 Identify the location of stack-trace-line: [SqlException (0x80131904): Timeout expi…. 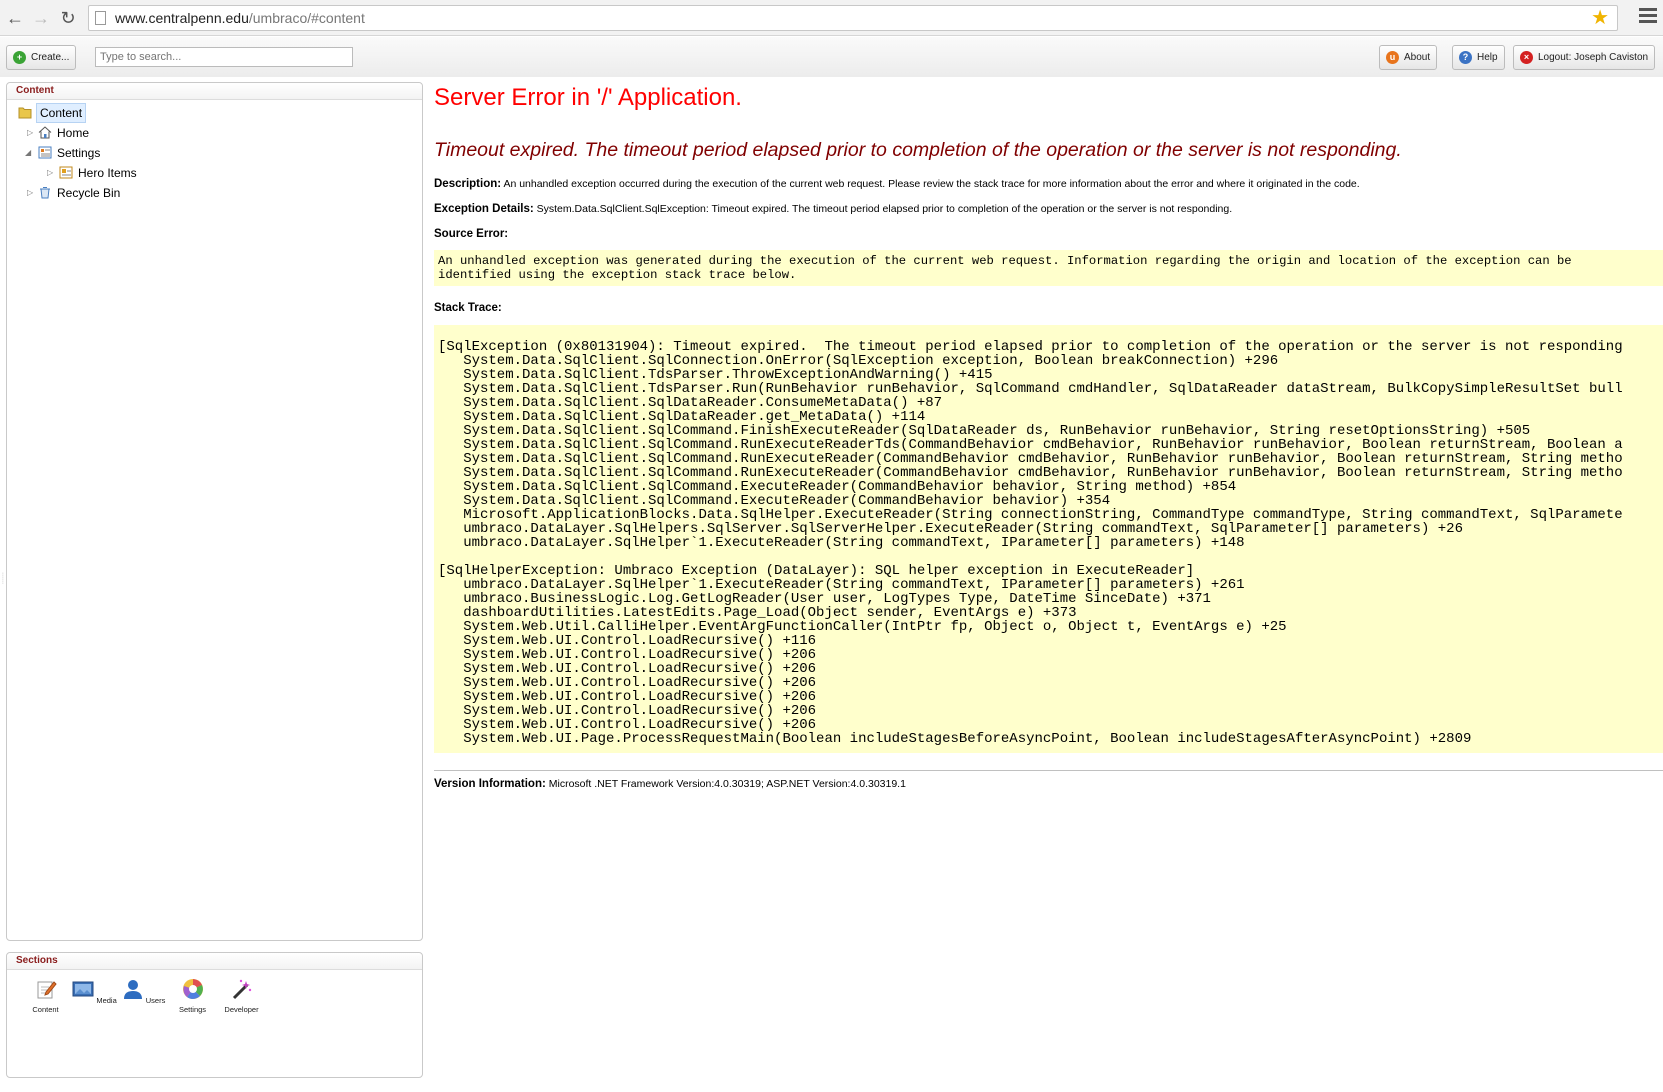
(1030, 347).